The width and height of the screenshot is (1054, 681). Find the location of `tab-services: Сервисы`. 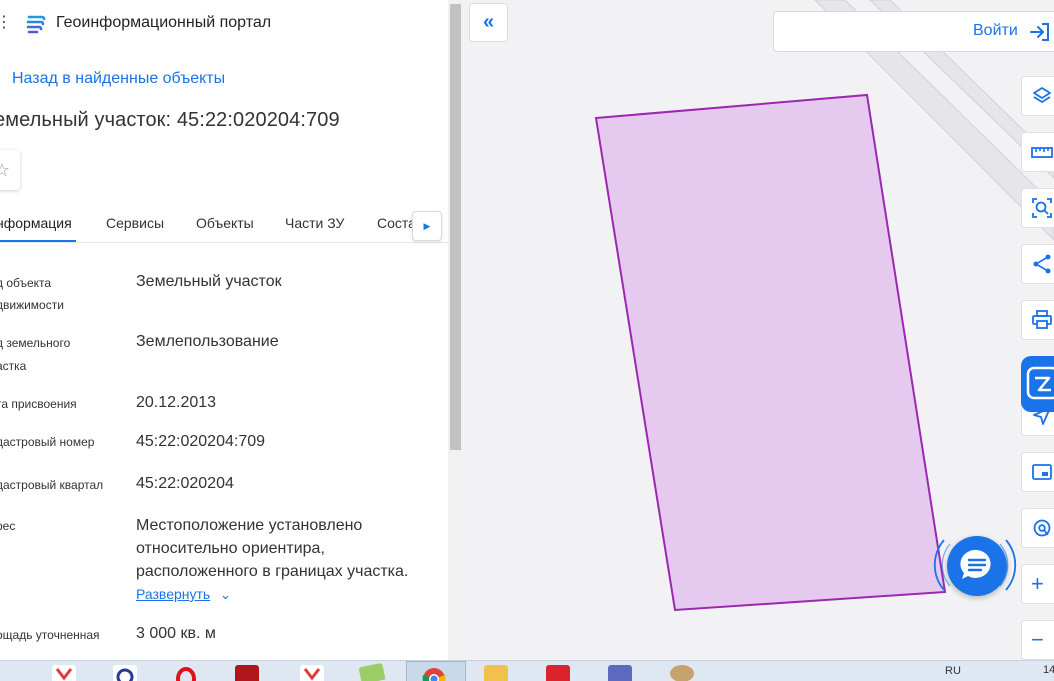

tab-services: Сервисы is located at coordinates (135, 223).